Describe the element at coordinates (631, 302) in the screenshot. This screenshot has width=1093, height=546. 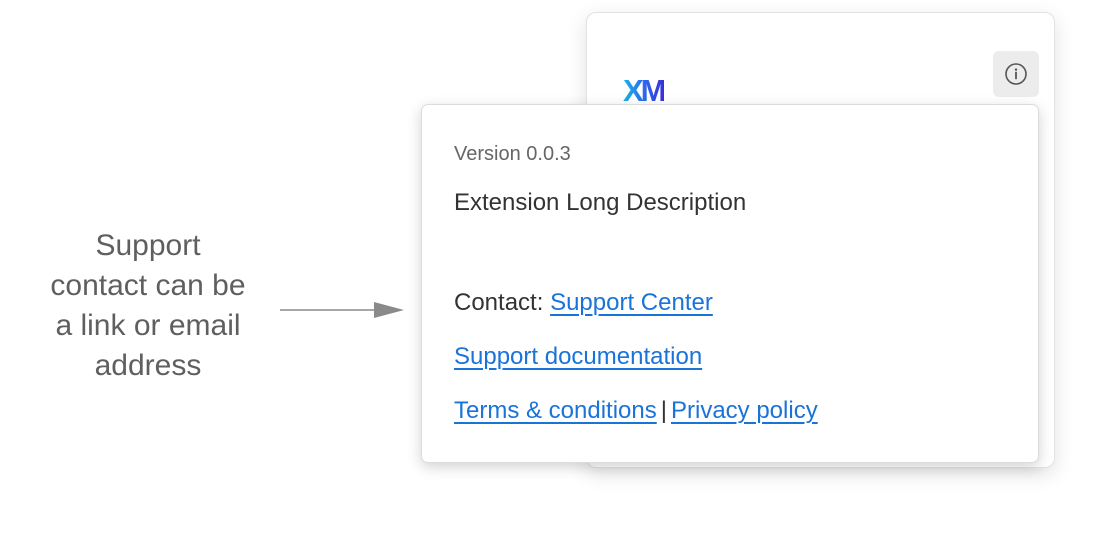
I see `support-center-link: Support Center` at that location.